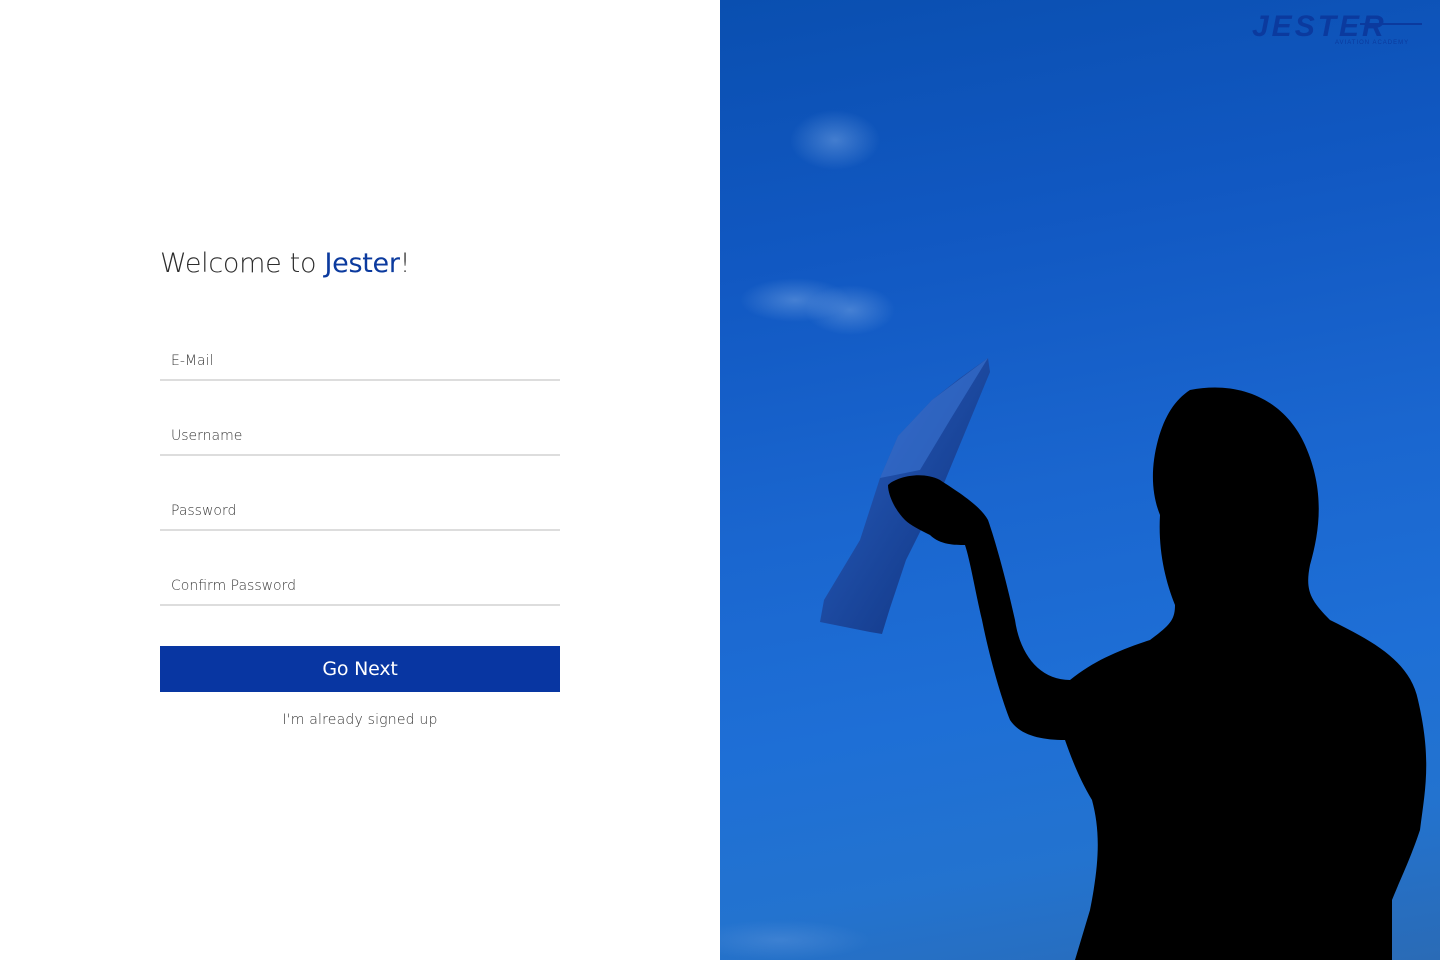  Describe the element at coordinates (360, 669) in the screenshot. I see `go-next-button: Go Next` at that location.